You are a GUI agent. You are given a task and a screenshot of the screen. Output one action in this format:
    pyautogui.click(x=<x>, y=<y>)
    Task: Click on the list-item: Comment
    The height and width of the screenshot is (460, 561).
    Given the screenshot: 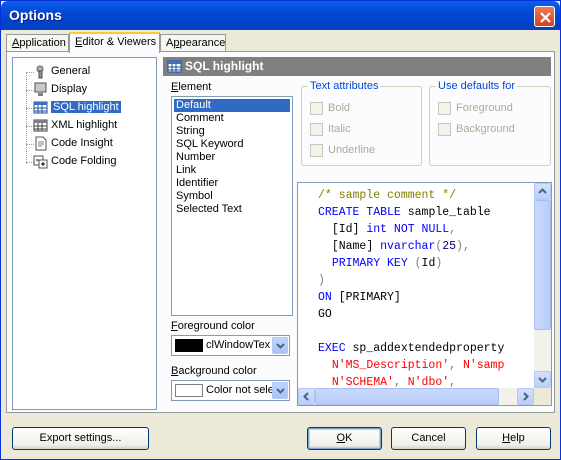 What is the action you would take?
    pyautogui.click(x=232, y=118)
    